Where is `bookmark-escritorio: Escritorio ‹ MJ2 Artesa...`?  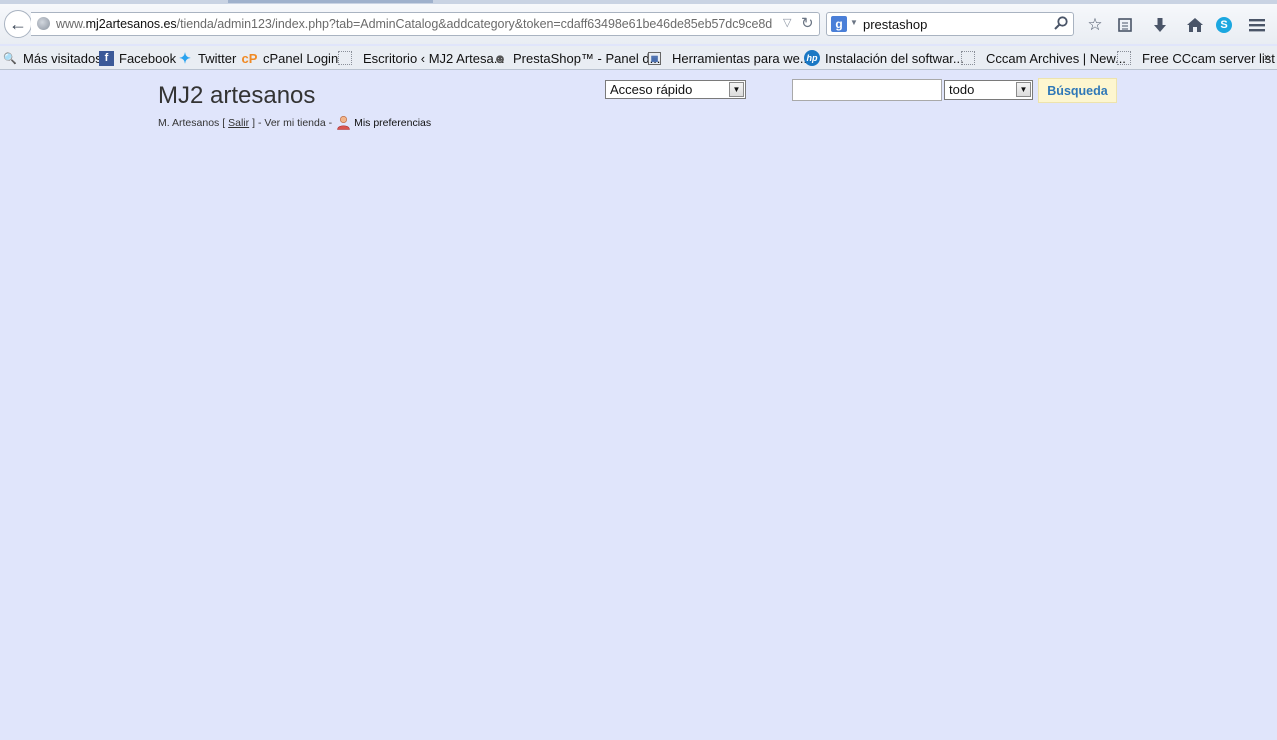 bookmark-escritorio: Escritorio ‹ MJ2 Artesa... is located at coordinates (421, 58).